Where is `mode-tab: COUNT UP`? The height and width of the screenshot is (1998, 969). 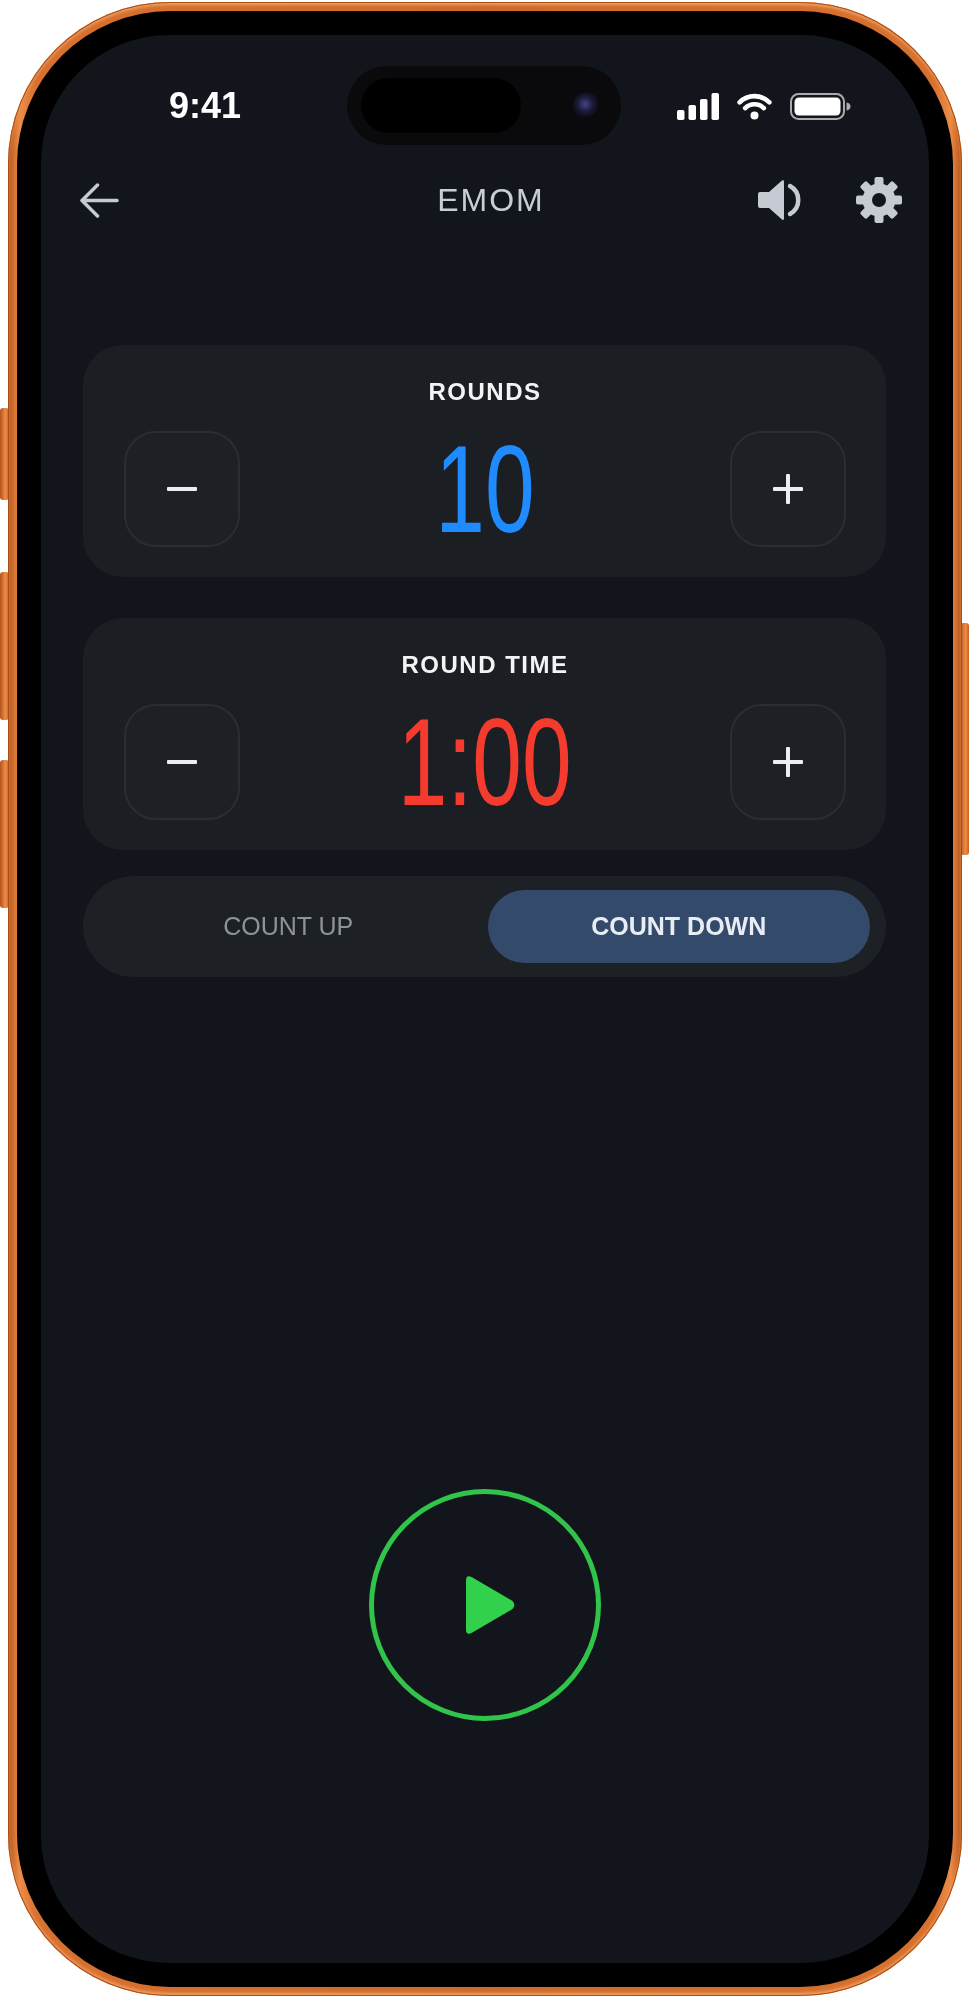
mode-tab: COUNT UP is located at coordinates (288, 926).